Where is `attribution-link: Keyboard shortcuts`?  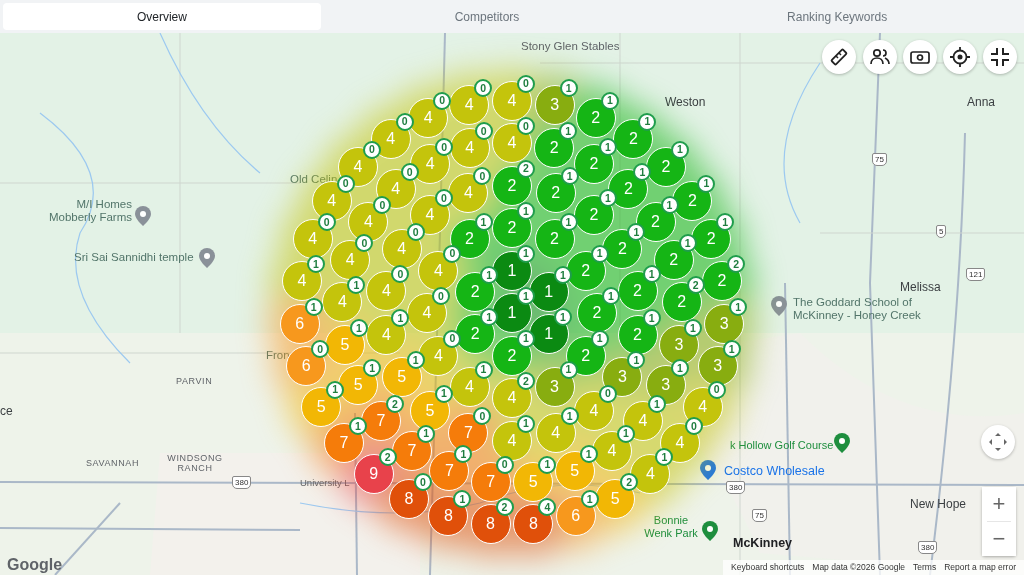 attribution-link: Keyboard shortcuts is located at coordinates (768, 567).